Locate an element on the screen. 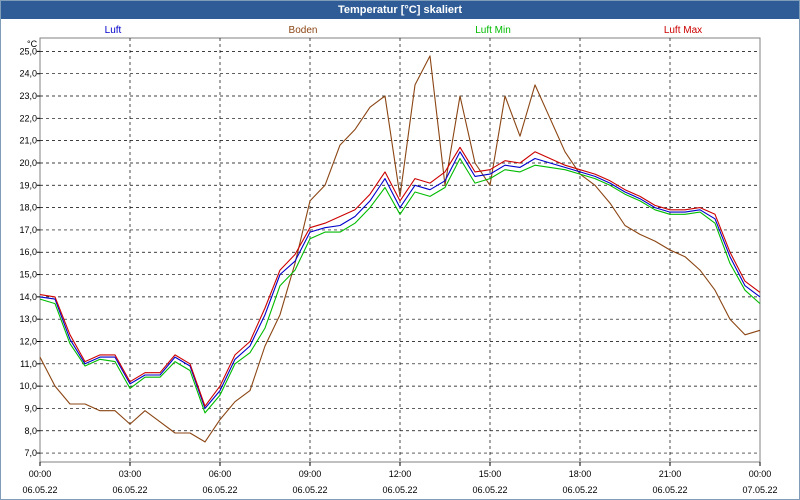 This screenshot has width=800, height=500. x-tick-time-label: 12:00 is located at coordinates (400, 474).